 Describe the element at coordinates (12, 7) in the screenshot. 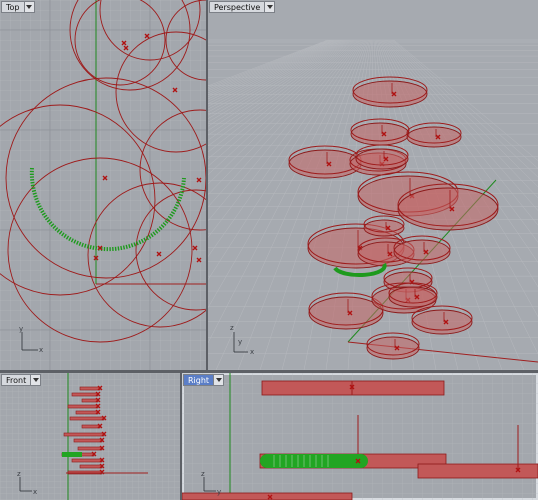

I see `viewport-title-top: Top` at that location.